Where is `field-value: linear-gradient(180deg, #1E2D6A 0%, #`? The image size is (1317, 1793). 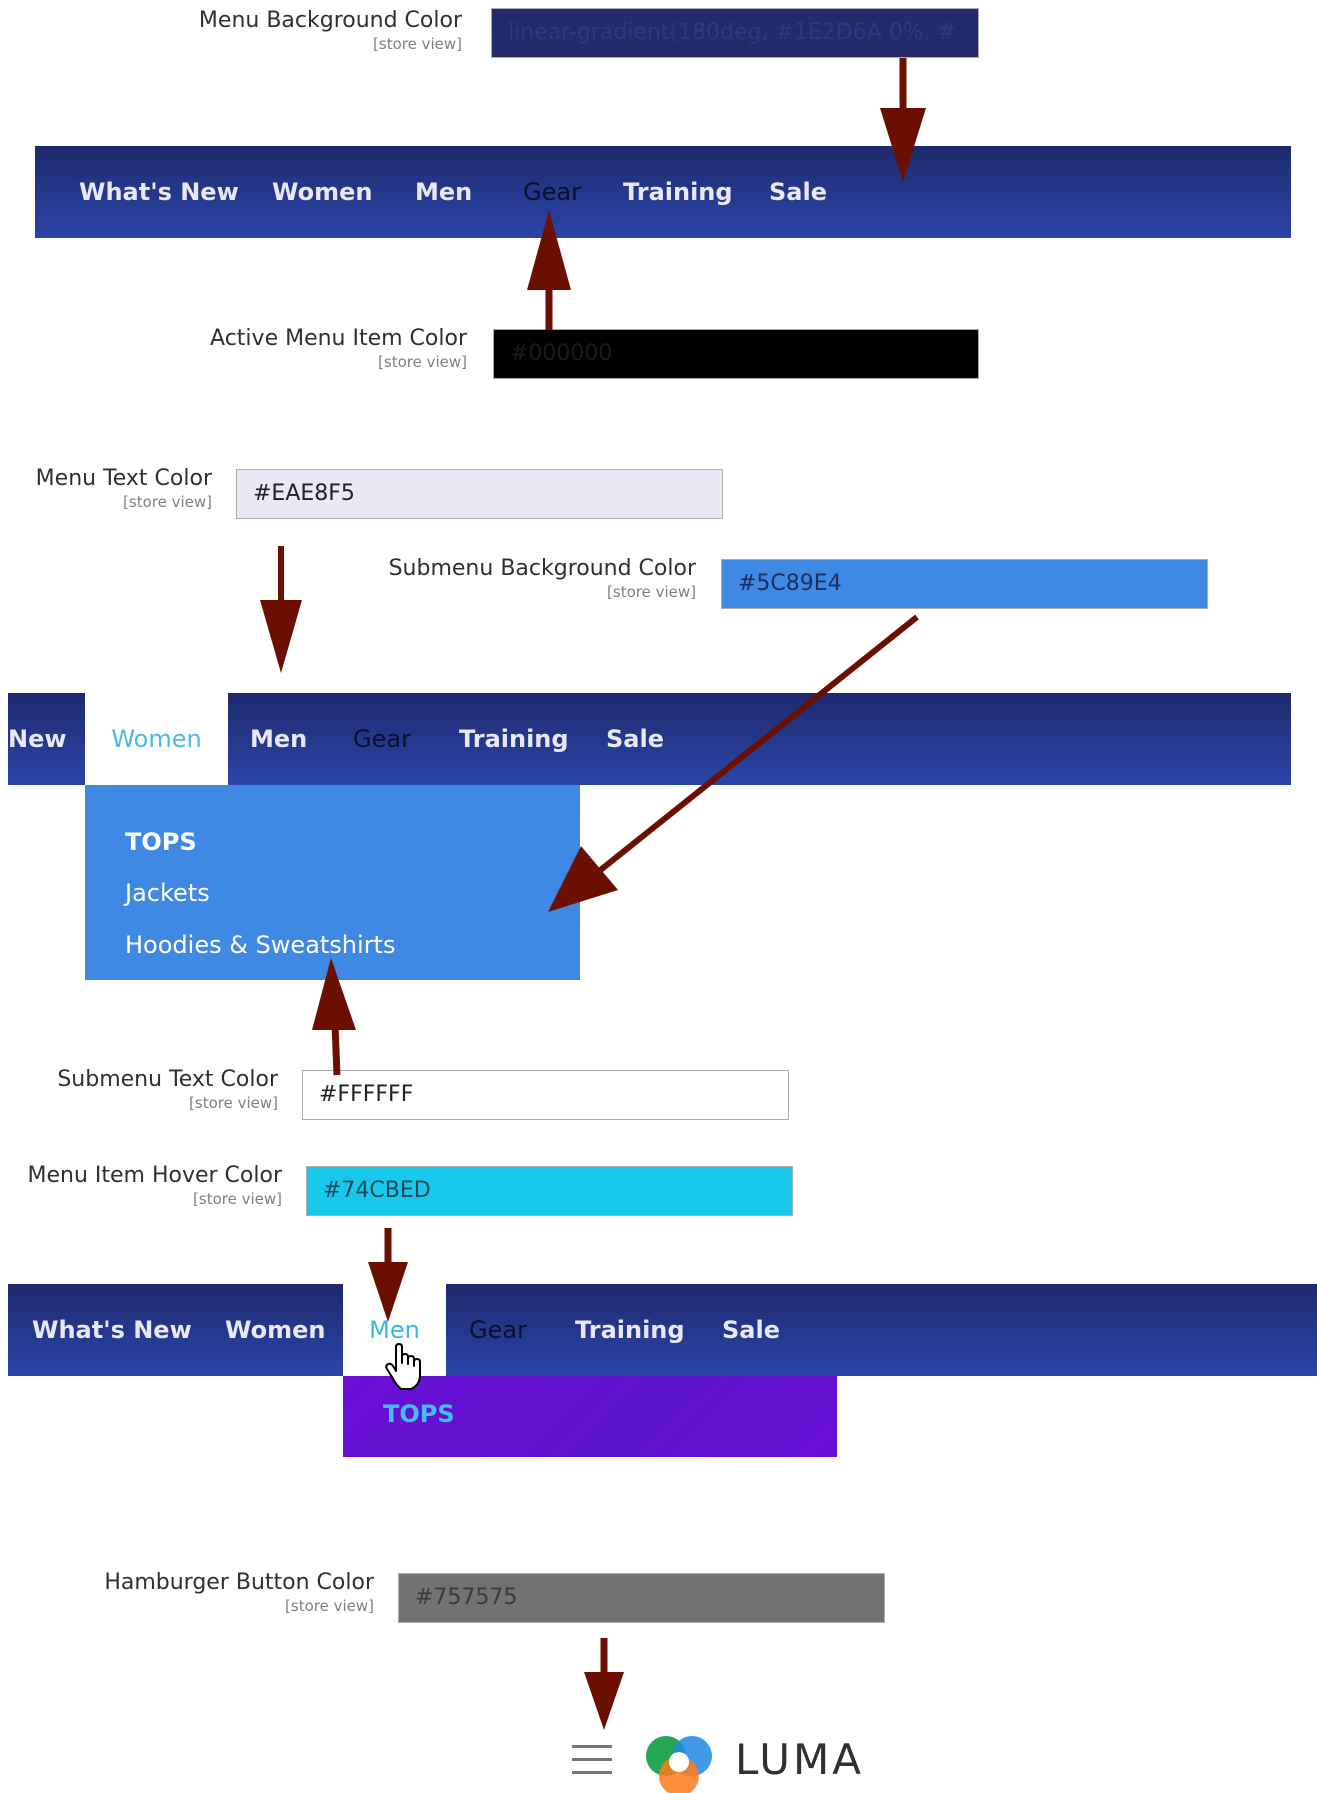 field-value: linear-gradient(180deg, #1E2D6A 0%, # is located at coordinates (732, 32).